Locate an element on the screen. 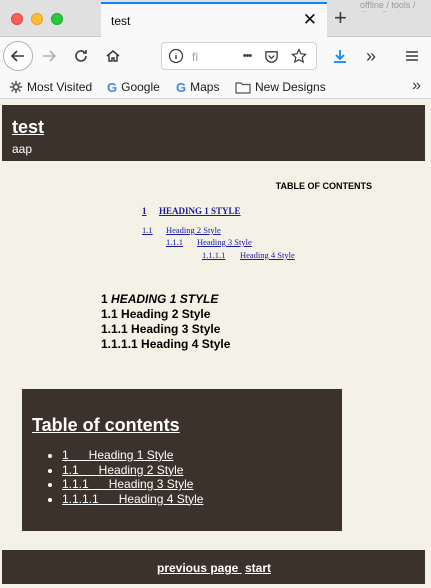  start-link: start is located at coordinates (258, 568).